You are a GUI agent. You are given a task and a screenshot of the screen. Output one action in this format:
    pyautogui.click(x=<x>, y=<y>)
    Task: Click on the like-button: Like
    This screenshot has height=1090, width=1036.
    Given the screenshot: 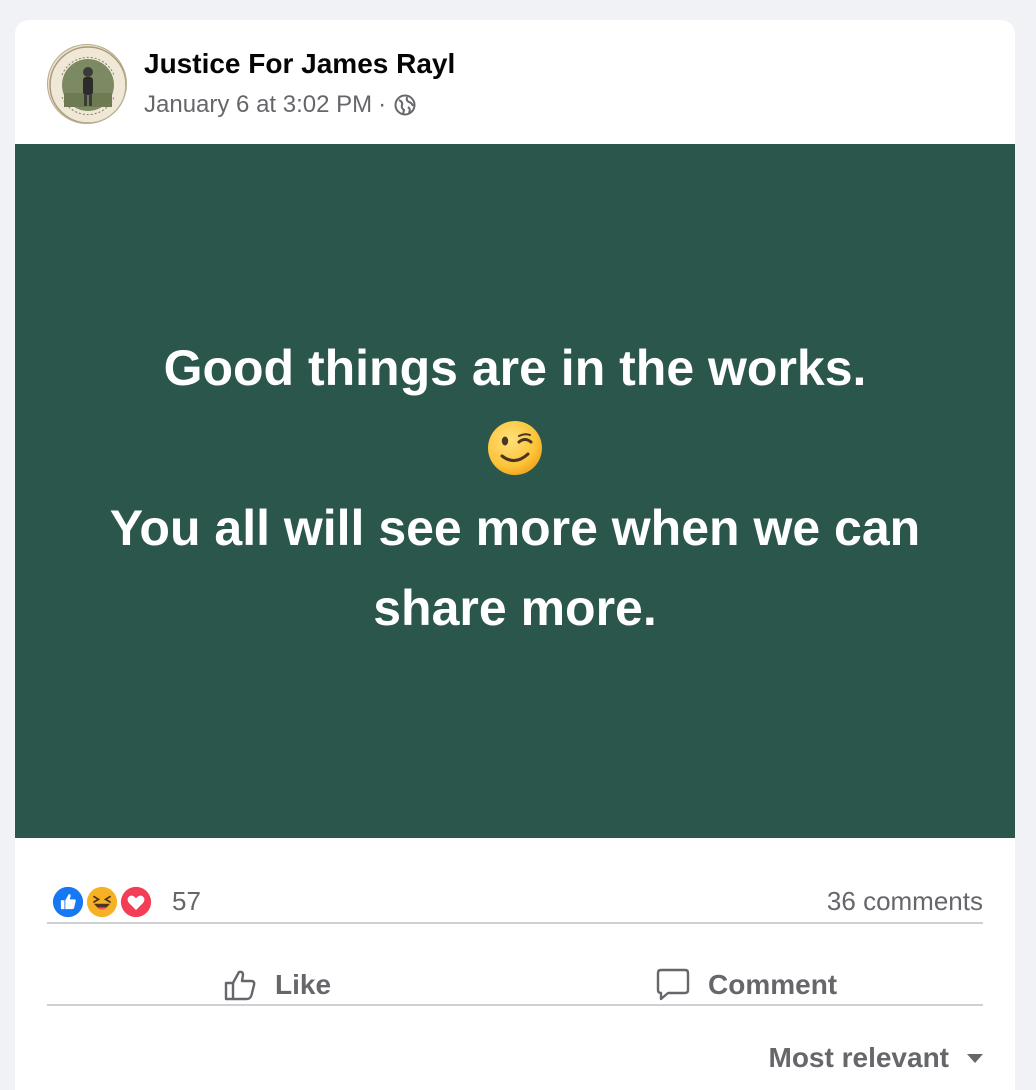 What is the action you would take?
    pyautogui.click(x=277, y=985)
    